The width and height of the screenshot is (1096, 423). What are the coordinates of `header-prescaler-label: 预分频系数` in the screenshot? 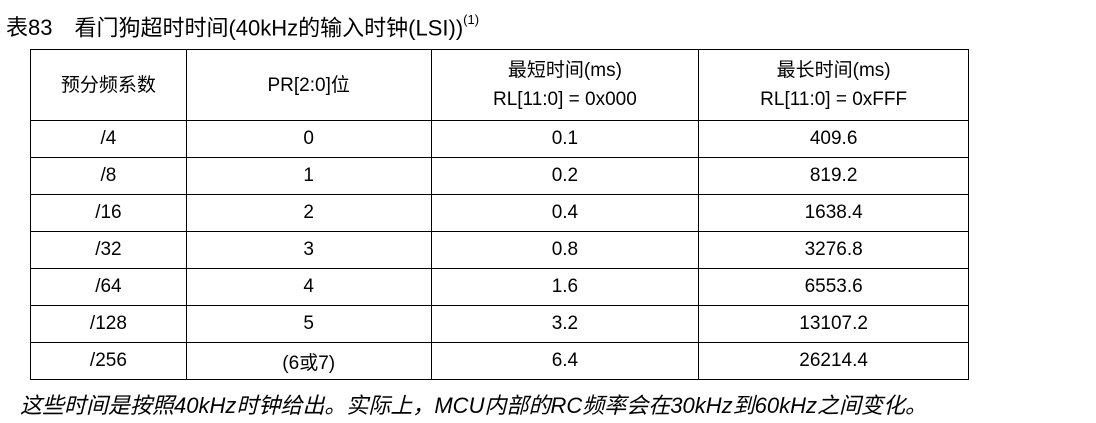 It's located at (108, 85).